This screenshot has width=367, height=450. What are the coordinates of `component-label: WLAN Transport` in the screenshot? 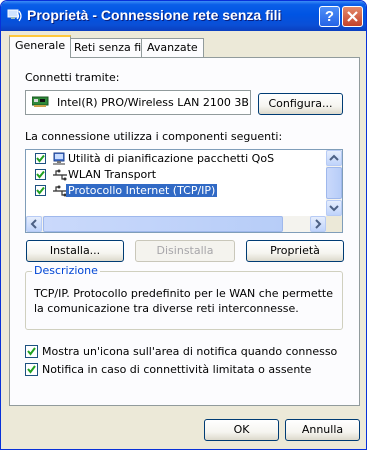 It's located at (112, 174).